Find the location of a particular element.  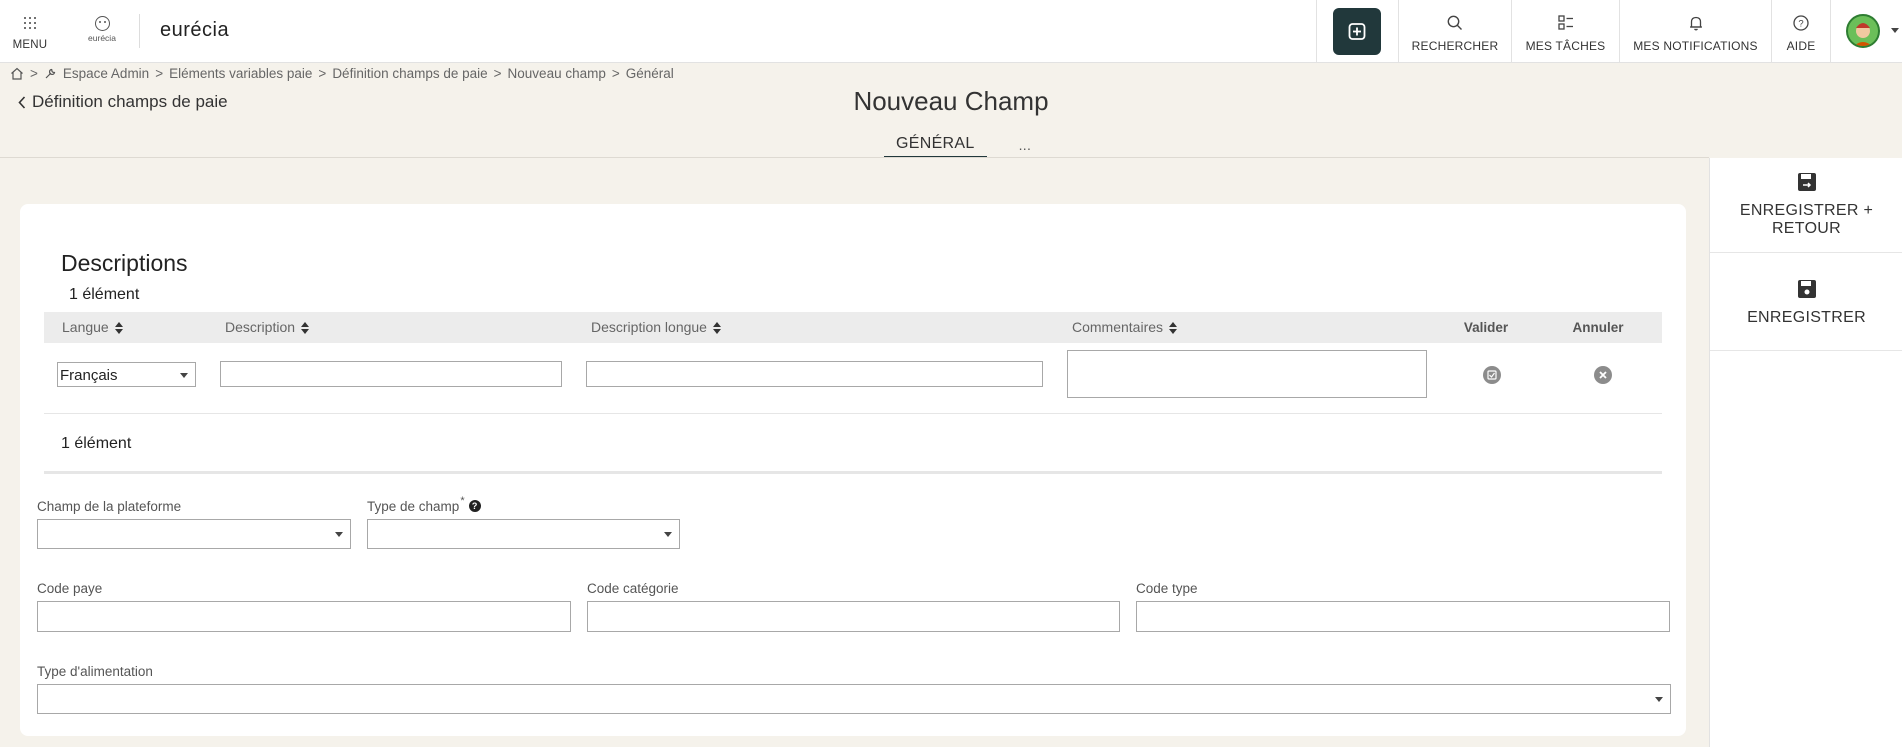

bell-icon is located at coordinates (1695, 23).